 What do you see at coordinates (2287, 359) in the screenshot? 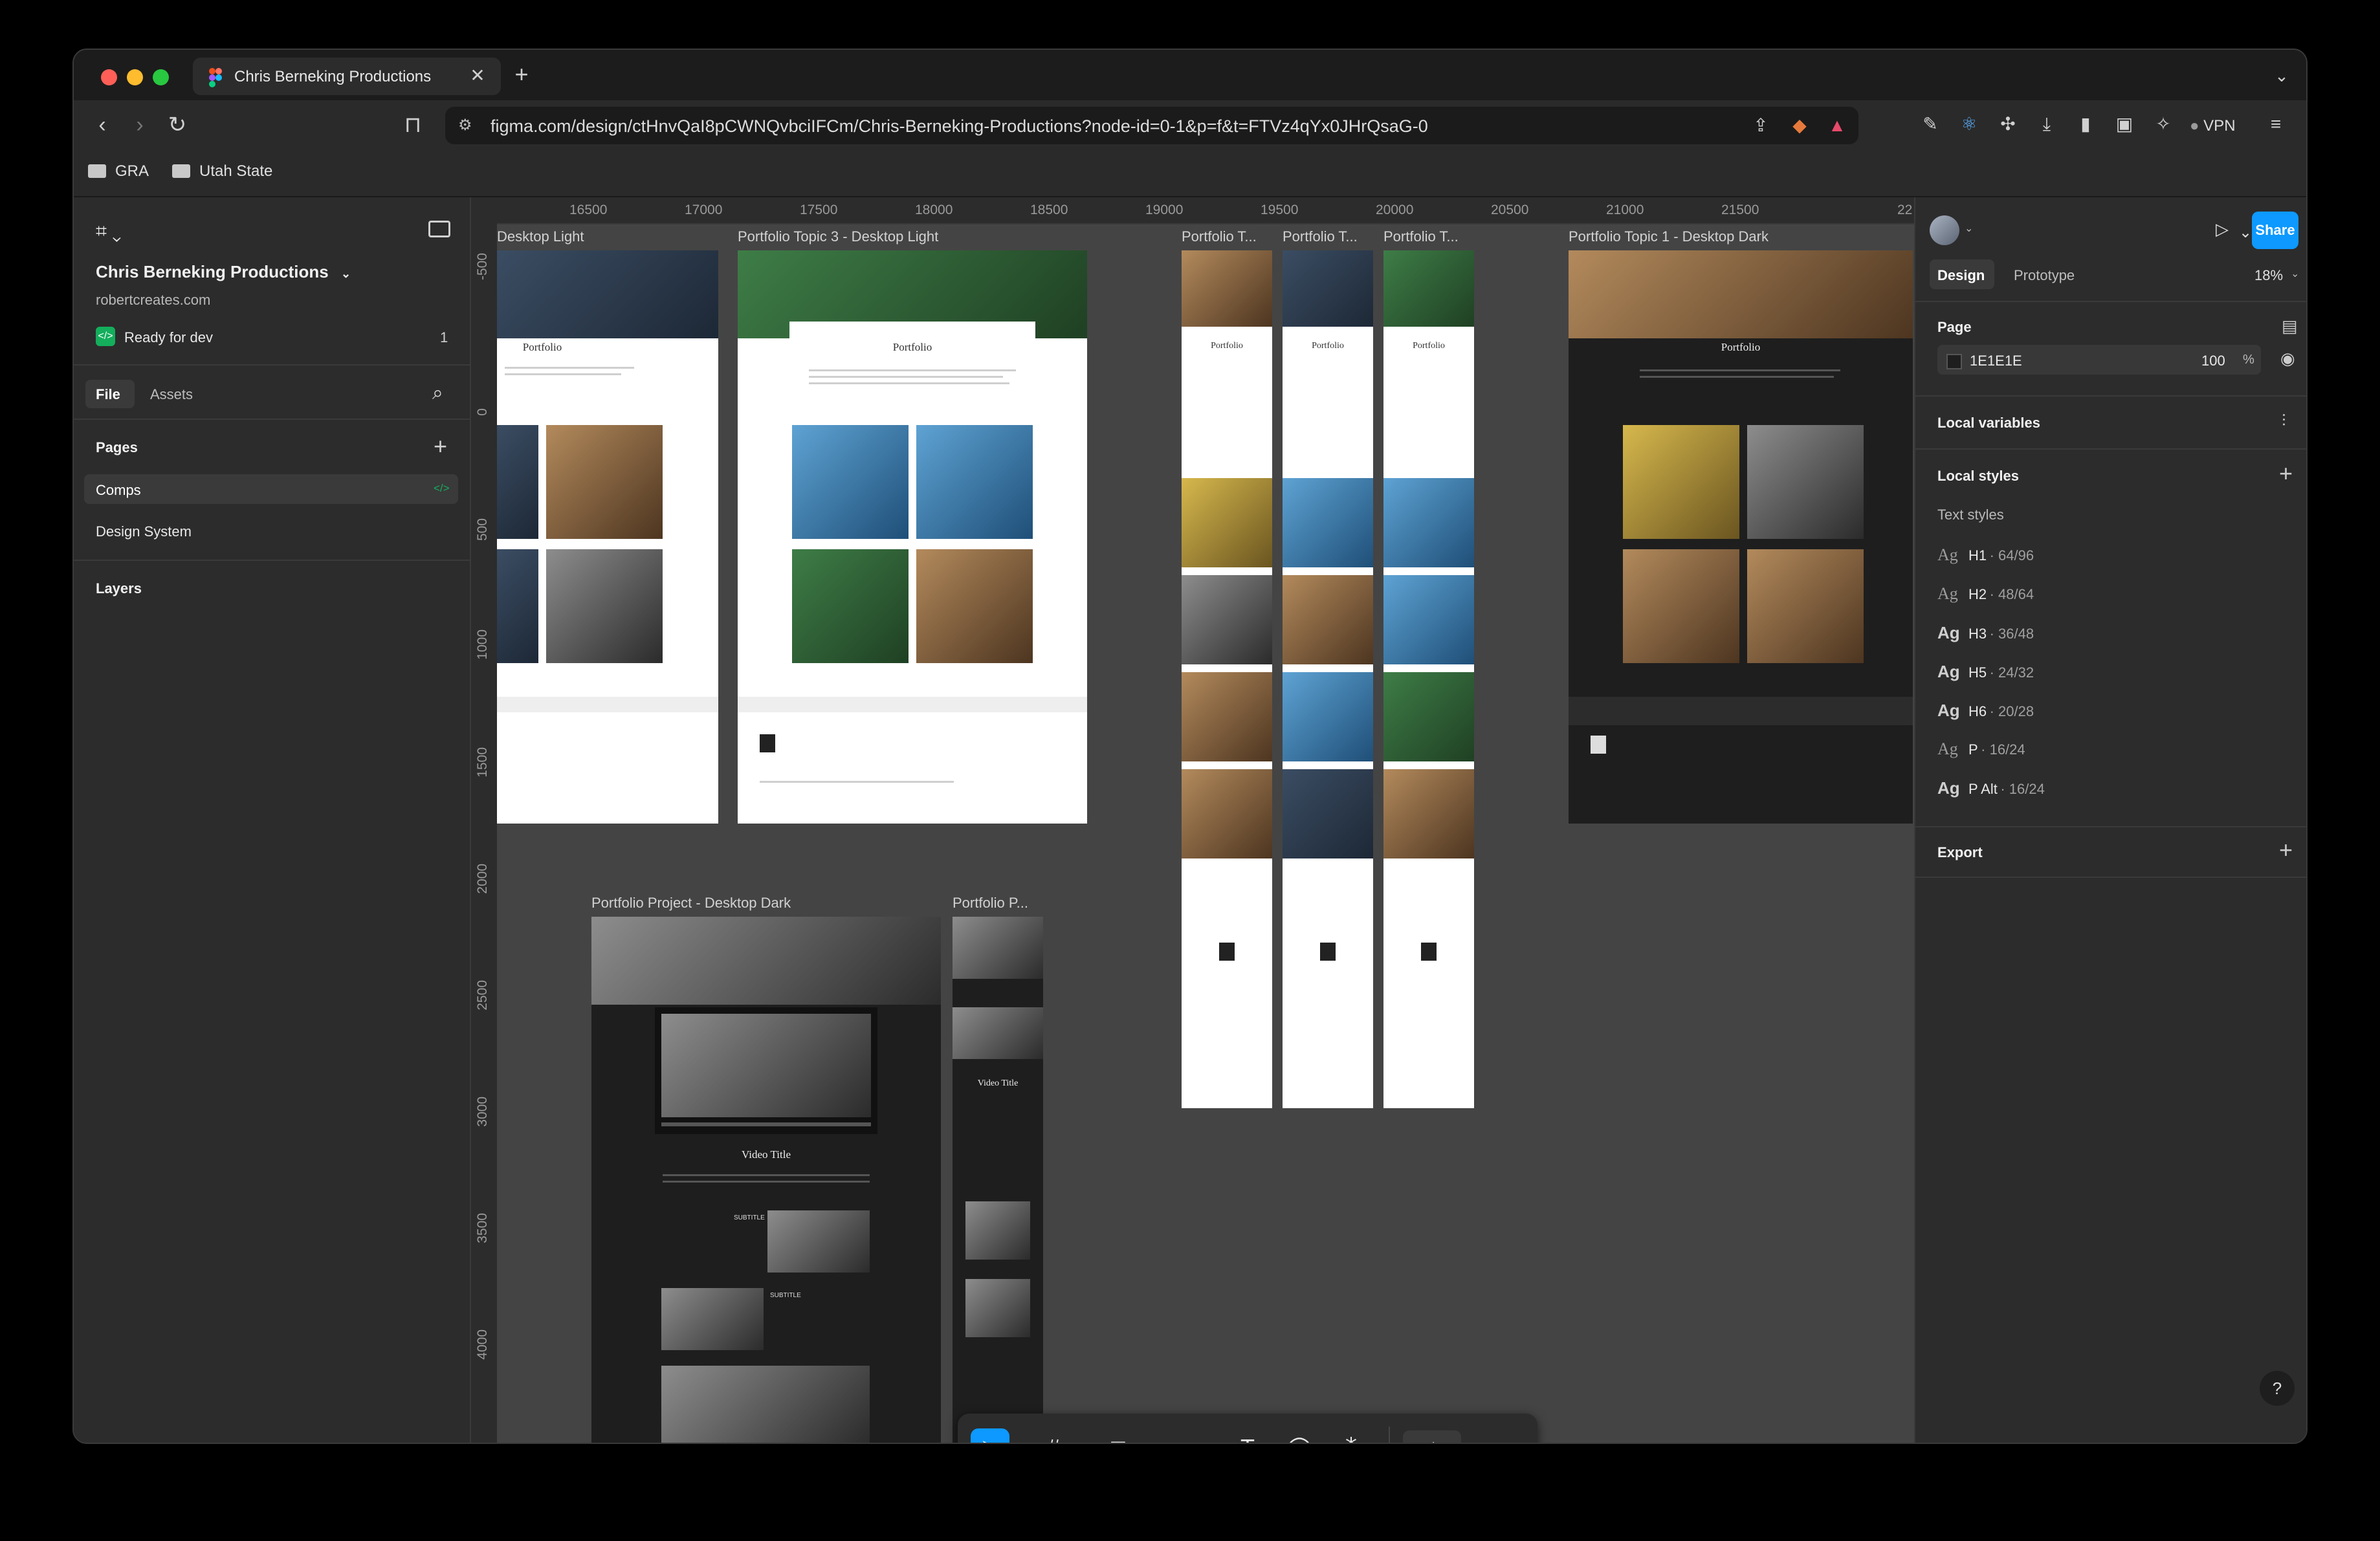
I see `eye-icon: ◉` at bounding box center [2287, 359].